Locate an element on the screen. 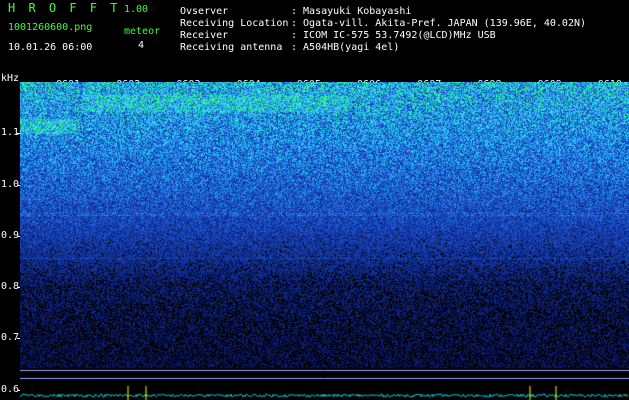  file-name: 1001260600.png is located at coordinates (50, 27).